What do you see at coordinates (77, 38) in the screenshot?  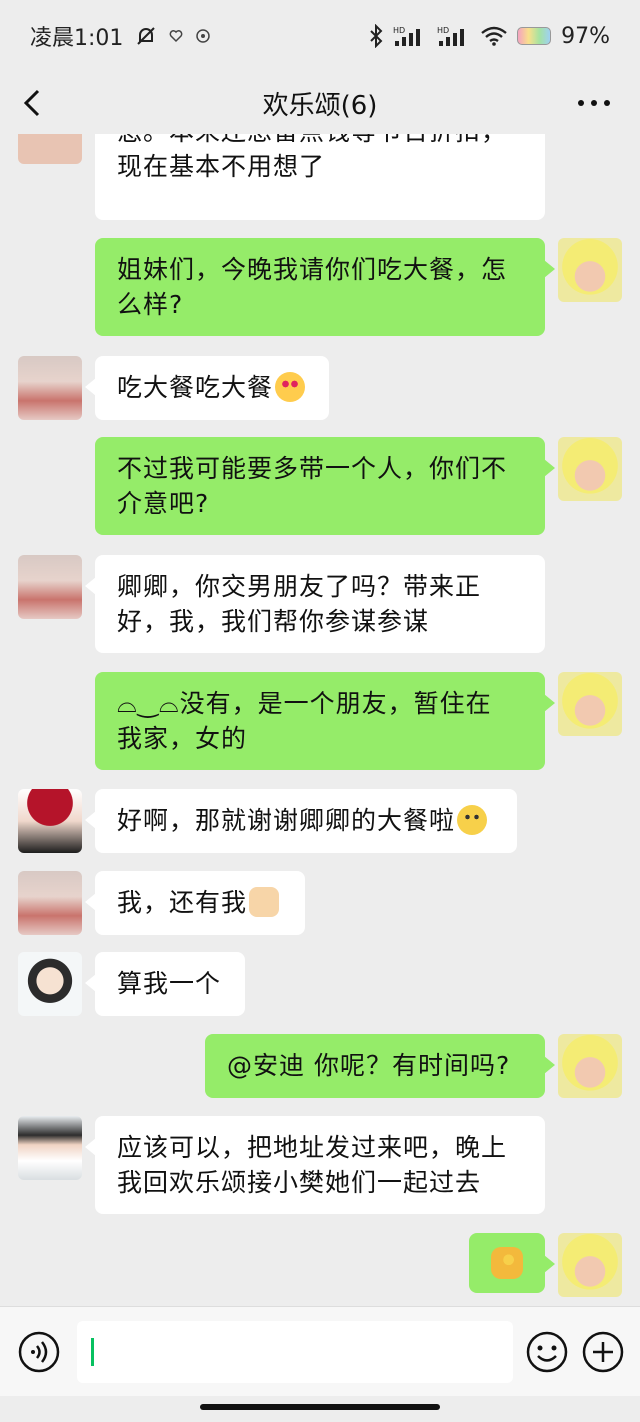 I see `status-time: 凌晨1:01` at bounding box center [77, 38].